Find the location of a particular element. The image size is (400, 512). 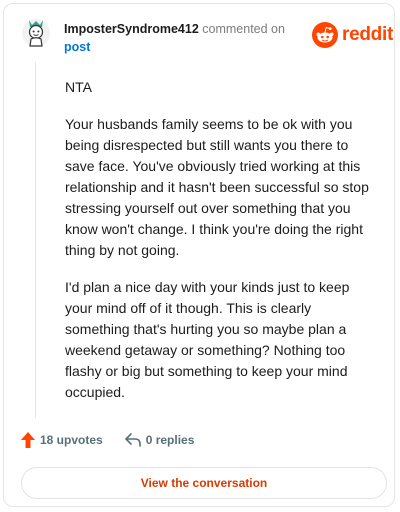

user-avatar-icon is located at coordinates (36, 33).